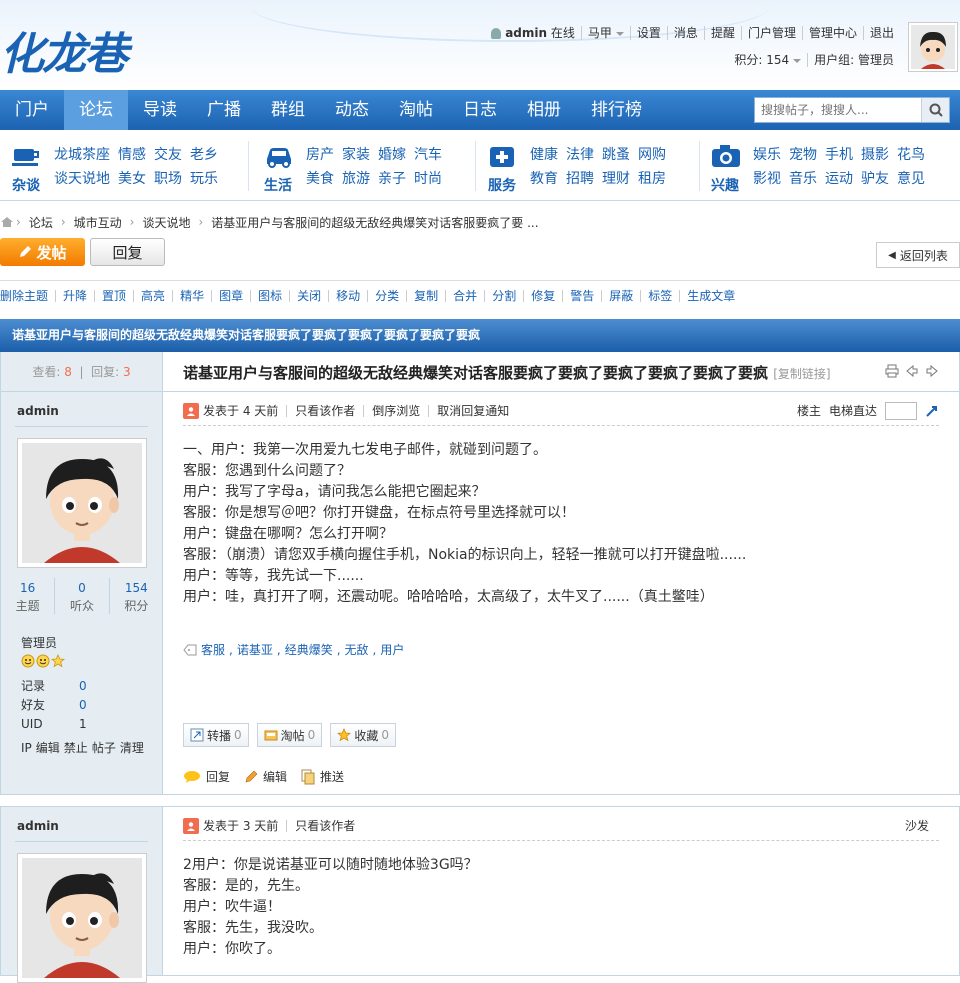 The width and height of the screenshot is (960, 983). Describe the element at coordinates (731, 185) in the screenshot. I see `category-name: 兴趣` at that location.